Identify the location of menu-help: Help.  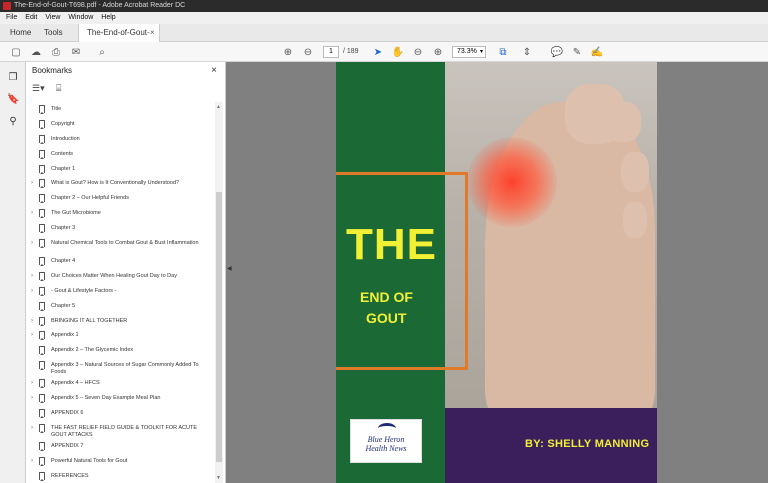
(108, 18).